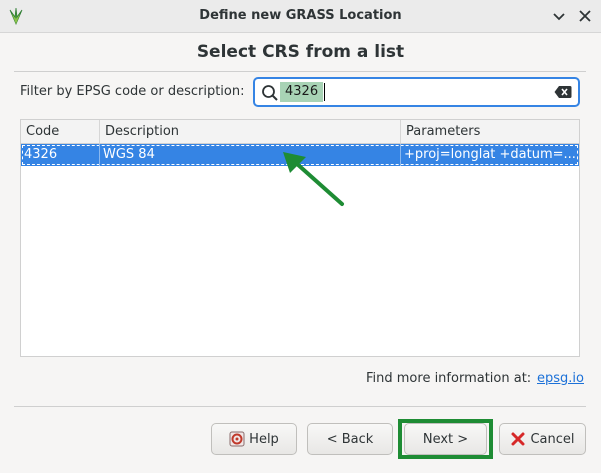 The image size is (601, 473). I want to click on search-value: 4326, so click(302, 92).